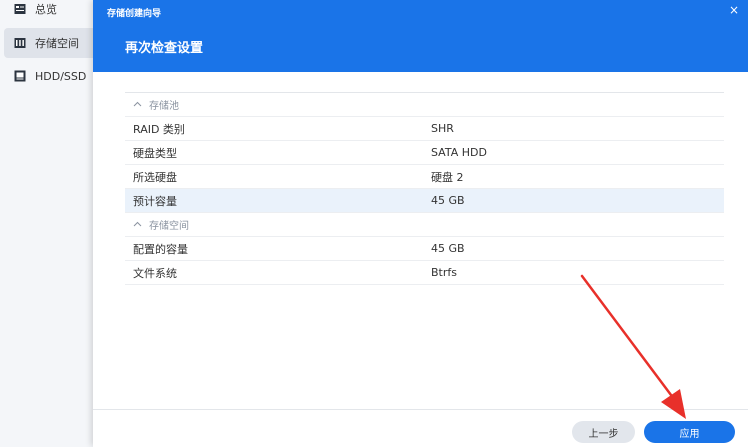 Image resolution: width=748 pixels, height=447 pixels. Describe the element at coordinates (160, 249) in the screenshot. I see `setting-name: 配置的容量` at that location.